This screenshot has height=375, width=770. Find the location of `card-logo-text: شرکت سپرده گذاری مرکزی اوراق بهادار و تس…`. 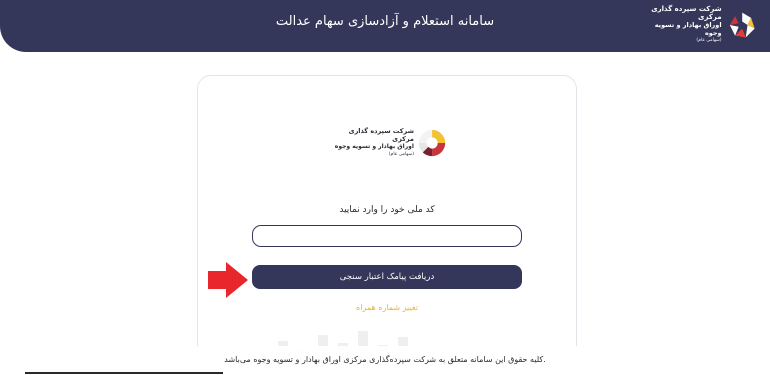

card-logo-text: شرکت سپرده گذاری مرکزی اوراق بهادار و تس… is located at coordinates (372, 143).